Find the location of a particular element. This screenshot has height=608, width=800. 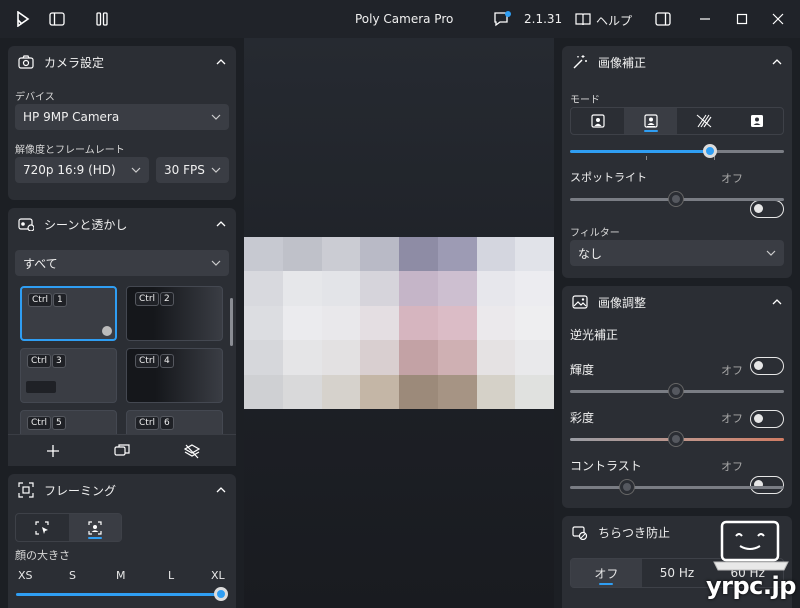

app-logo-icon is located at coordinates (23, 19).